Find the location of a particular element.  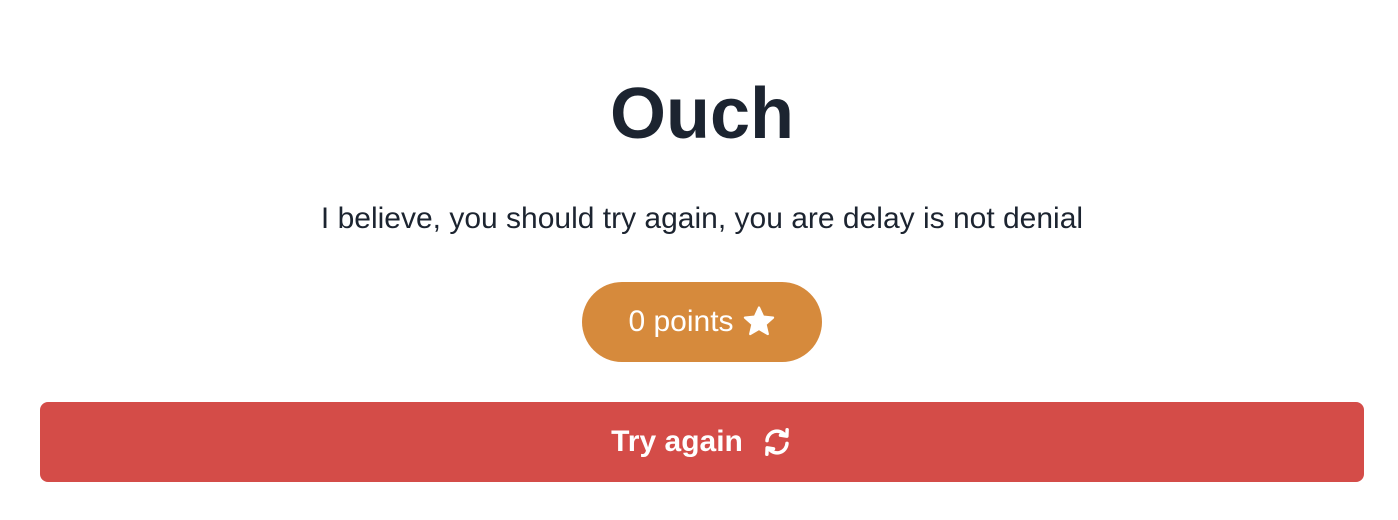

points-label: 0 points is located at coordinates (681, 321).